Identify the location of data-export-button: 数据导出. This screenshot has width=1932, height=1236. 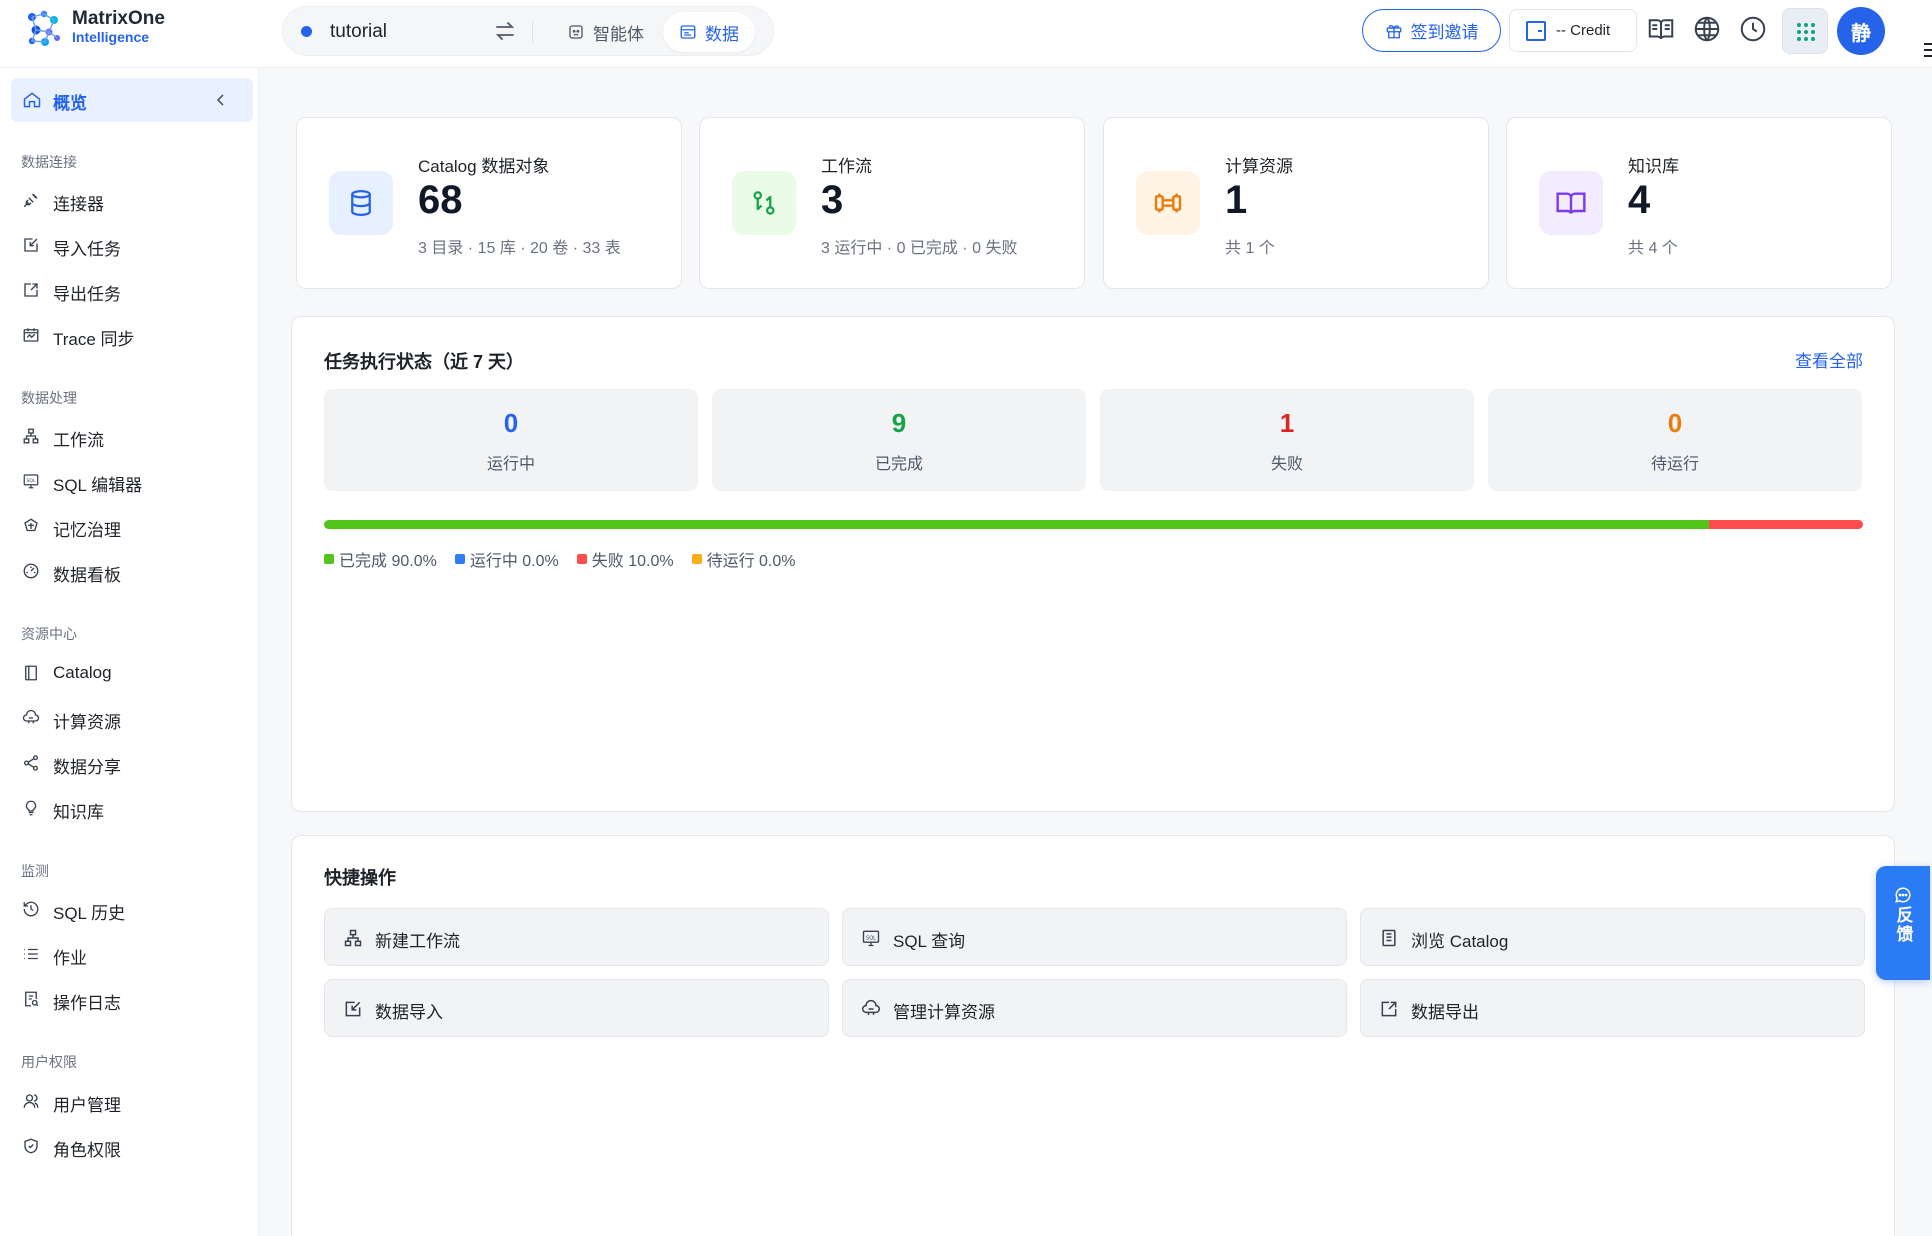
(1612, 1008).